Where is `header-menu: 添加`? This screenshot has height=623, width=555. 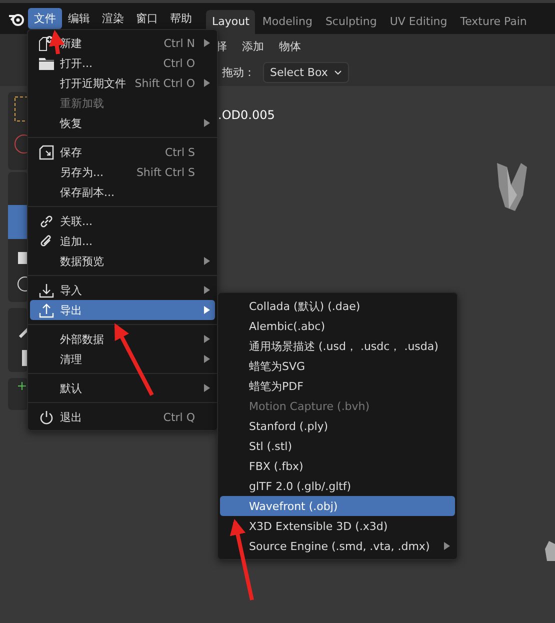
header-menu: 添加 is located at coordinates (253, 46).